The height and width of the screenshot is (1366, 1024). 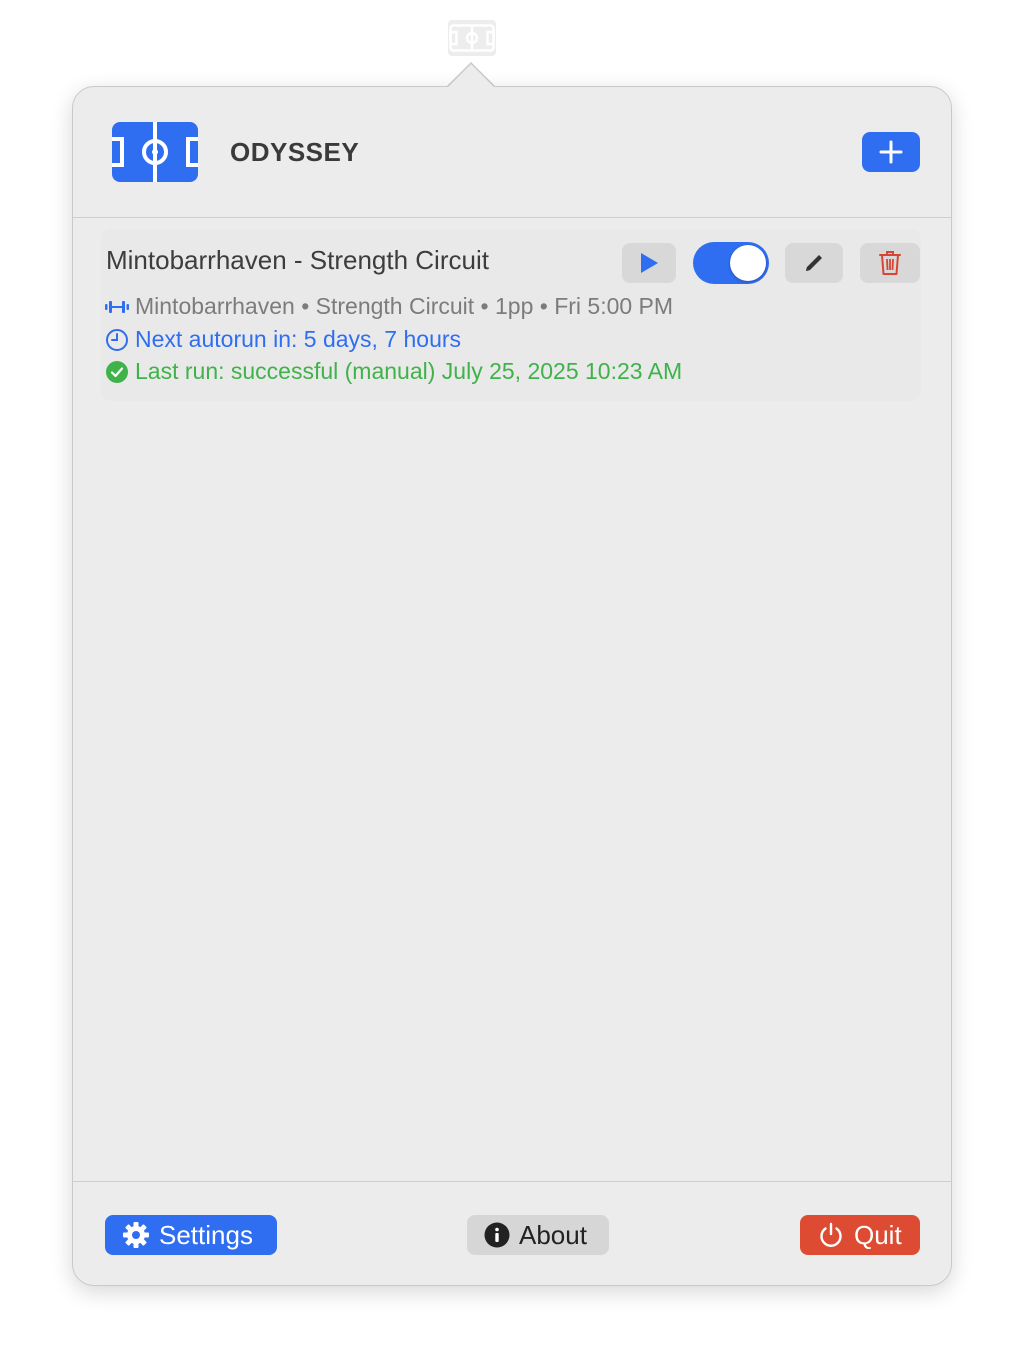 I want to click on plus-icon, so click(x=891, y=152).